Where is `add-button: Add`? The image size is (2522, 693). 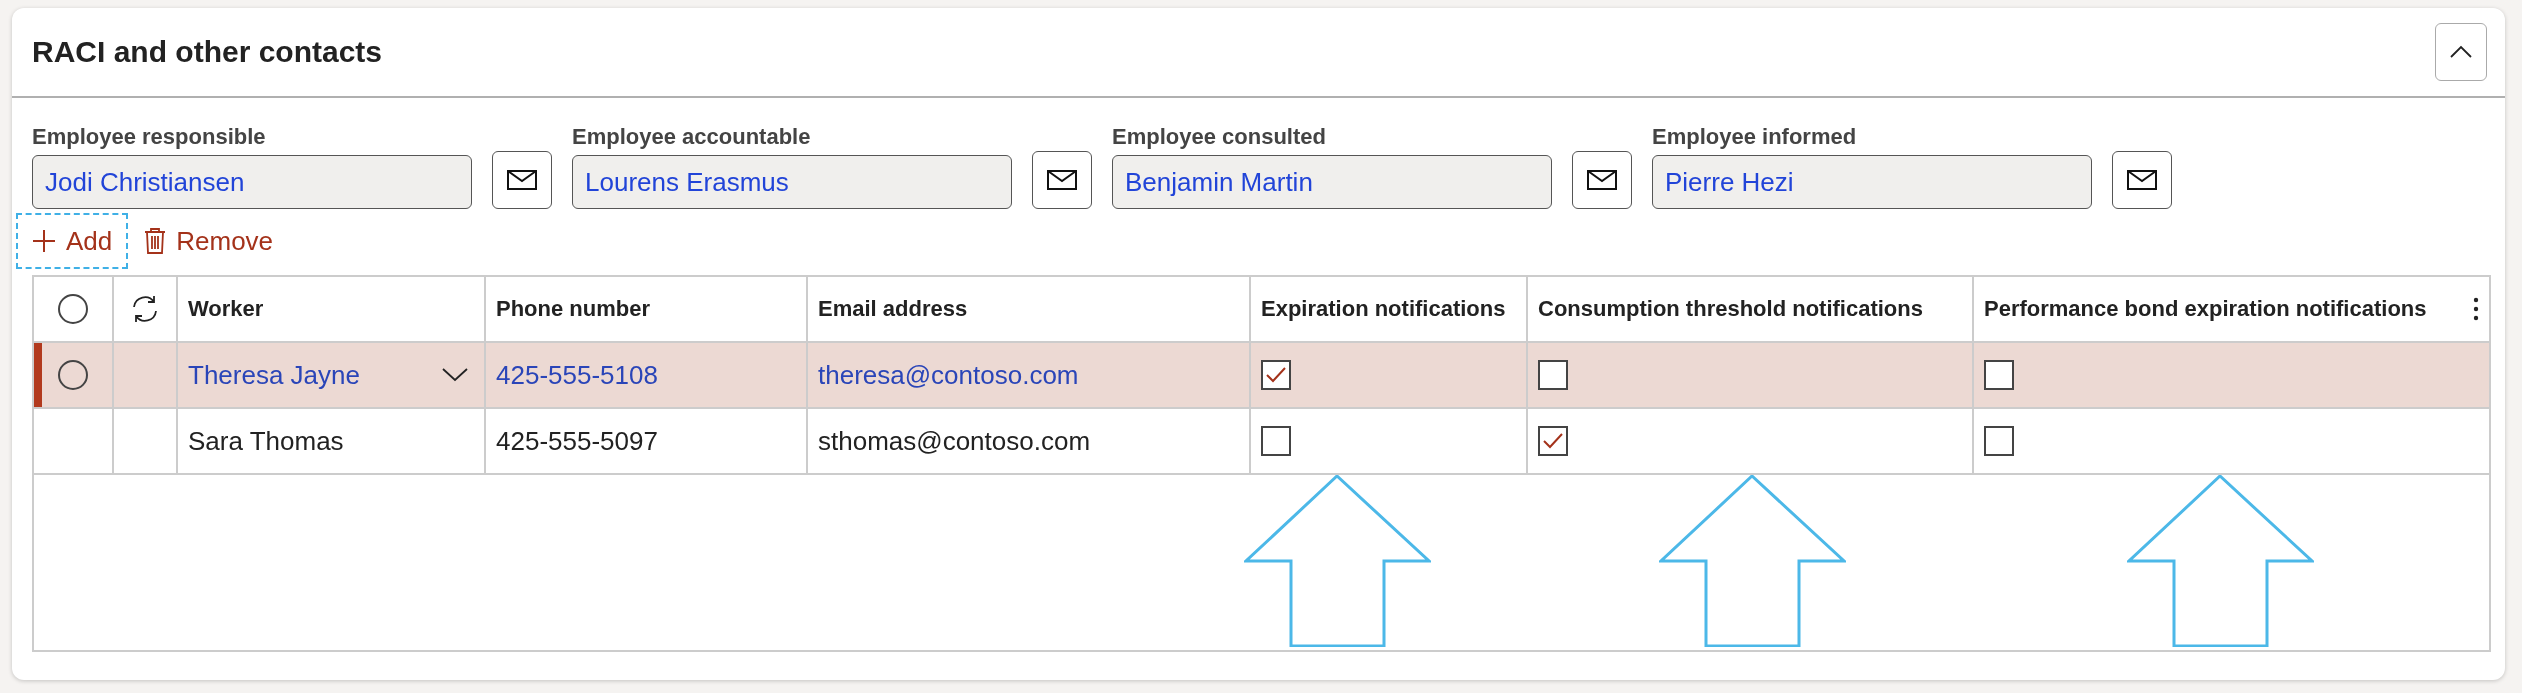 add-button: Add is located at coordinates (72, 241).